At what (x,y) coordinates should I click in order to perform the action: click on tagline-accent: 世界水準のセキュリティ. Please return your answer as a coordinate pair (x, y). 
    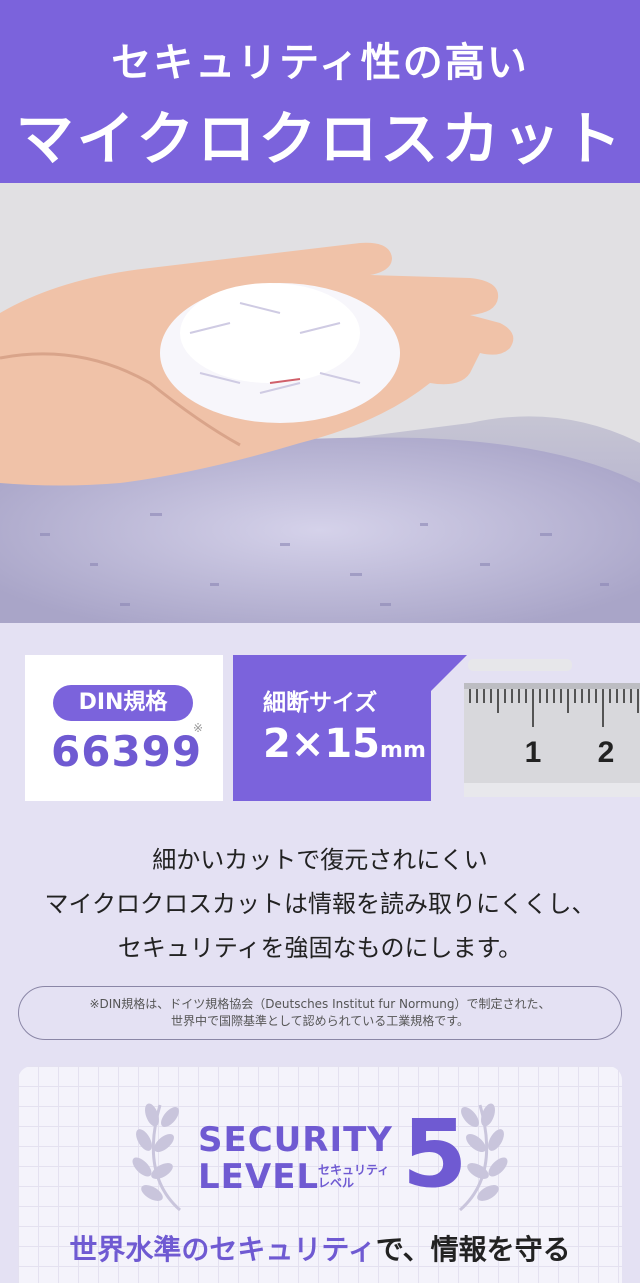
    Looking at the image, I should click on (222, 1249).